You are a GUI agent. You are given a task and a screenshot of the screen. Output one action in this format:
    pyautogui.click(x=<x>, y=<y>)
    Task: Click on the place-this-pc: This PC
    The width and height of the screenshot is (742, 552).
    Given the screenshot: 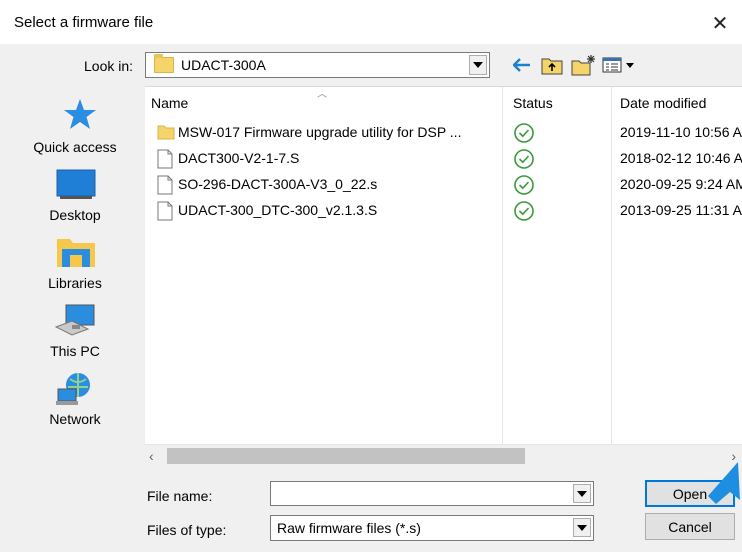 What is the action you would take?
    pyautogui.click(x=75, y=336)
    